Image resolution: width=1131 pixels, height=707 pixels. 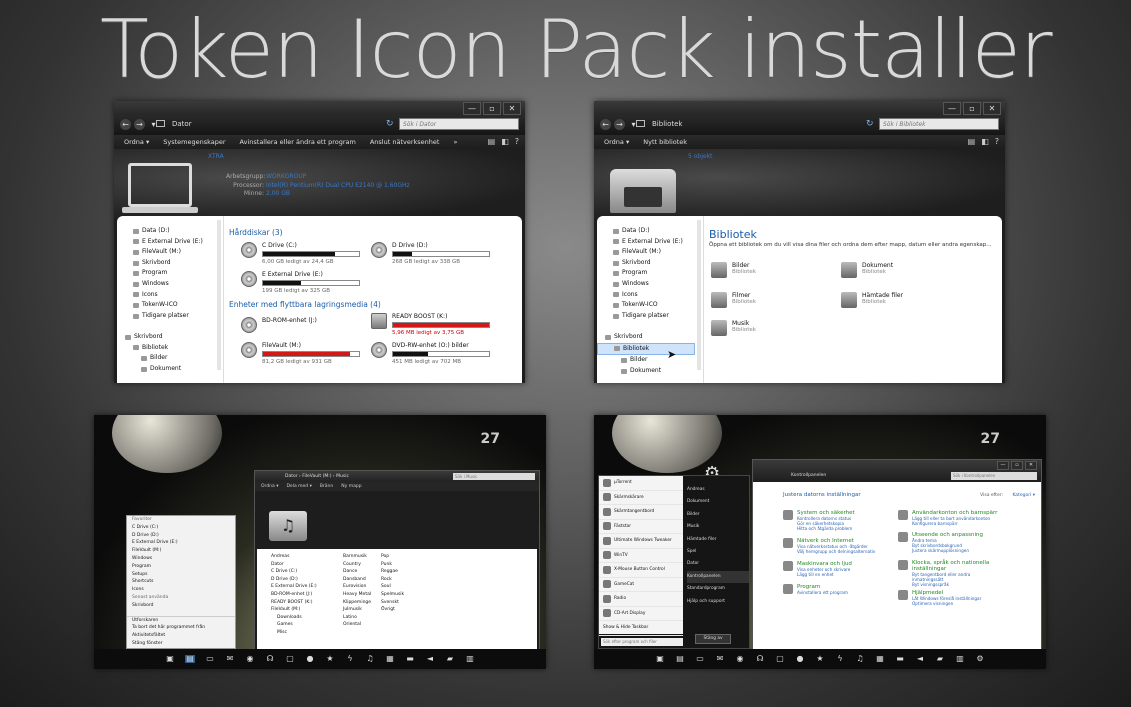 I want to click on lock-icon: ▣, so click(x=660, y=659).